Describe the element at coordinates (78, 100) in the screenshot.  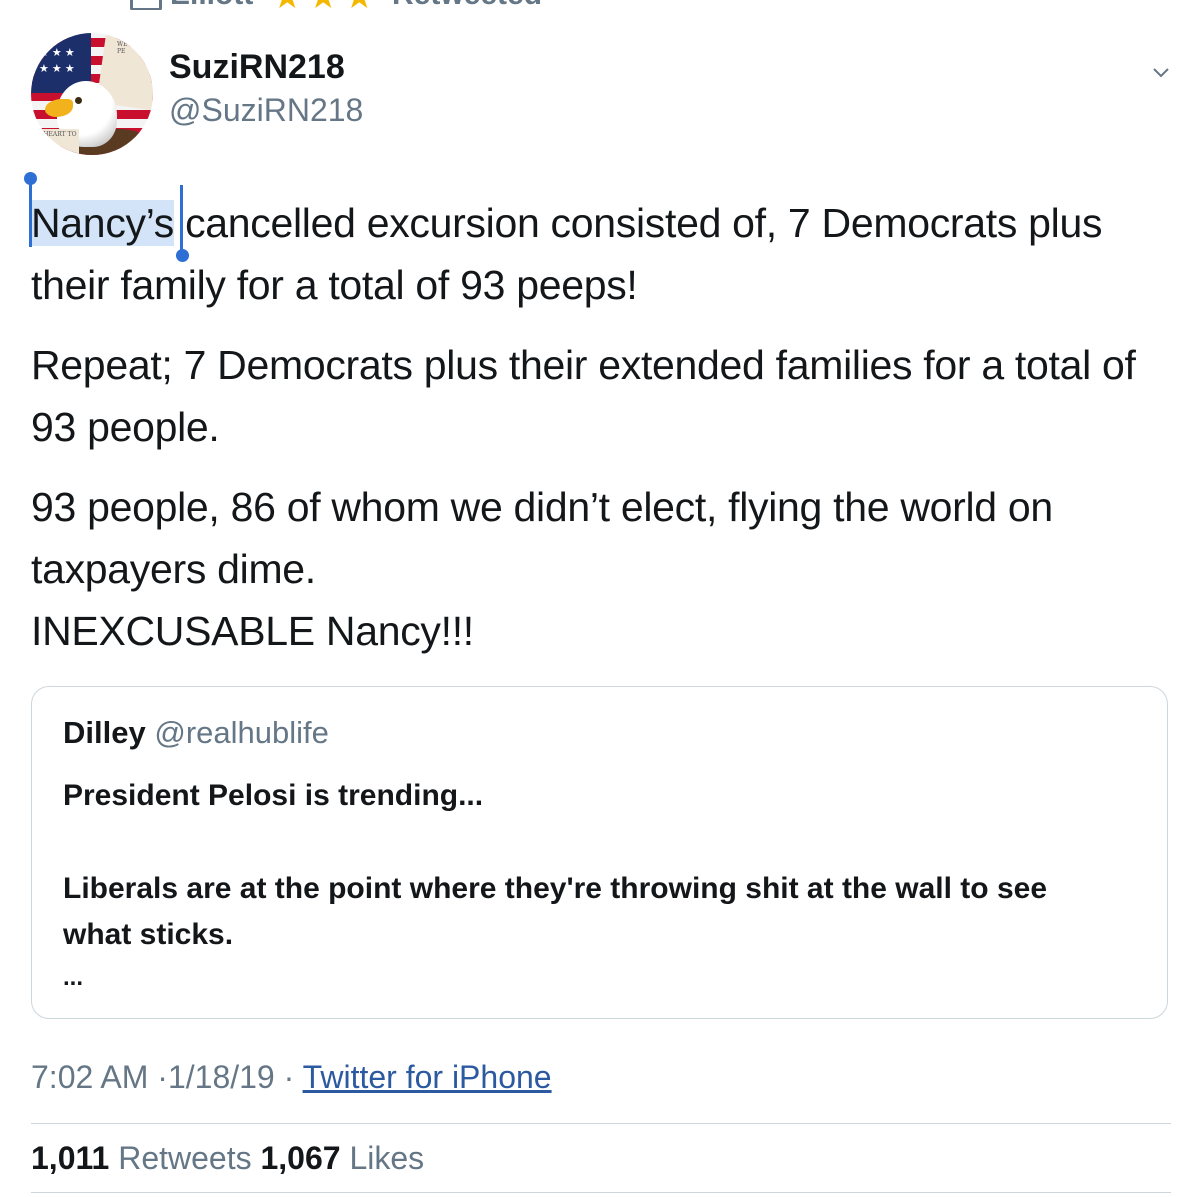
I see `eagle-eye-graphic` at that location.